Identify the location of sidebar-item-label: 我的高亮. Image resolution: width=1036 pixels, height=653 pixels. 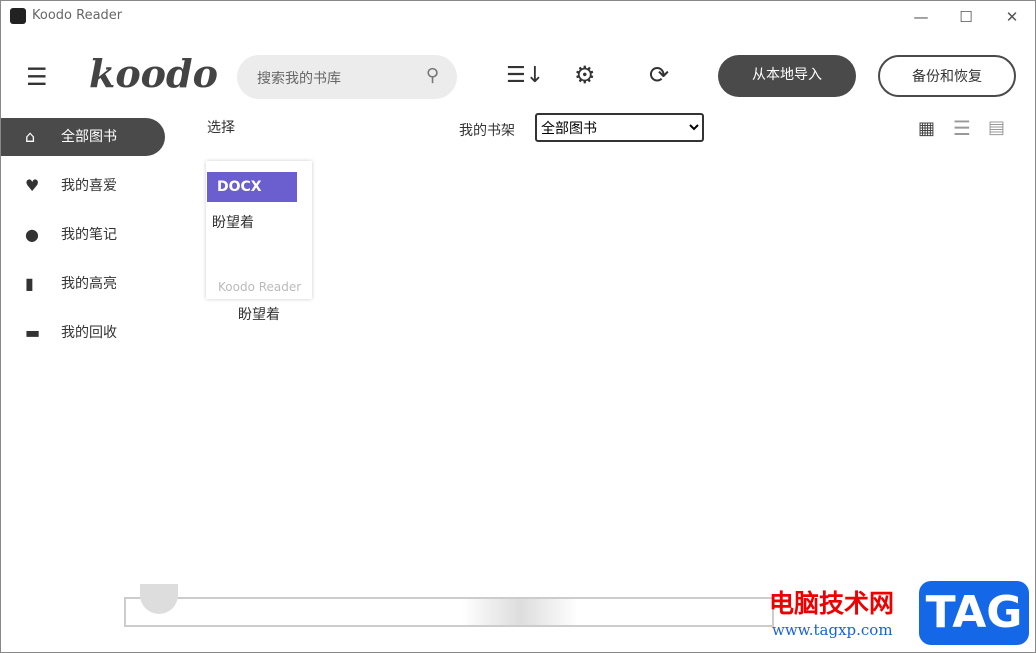
(89, 284).